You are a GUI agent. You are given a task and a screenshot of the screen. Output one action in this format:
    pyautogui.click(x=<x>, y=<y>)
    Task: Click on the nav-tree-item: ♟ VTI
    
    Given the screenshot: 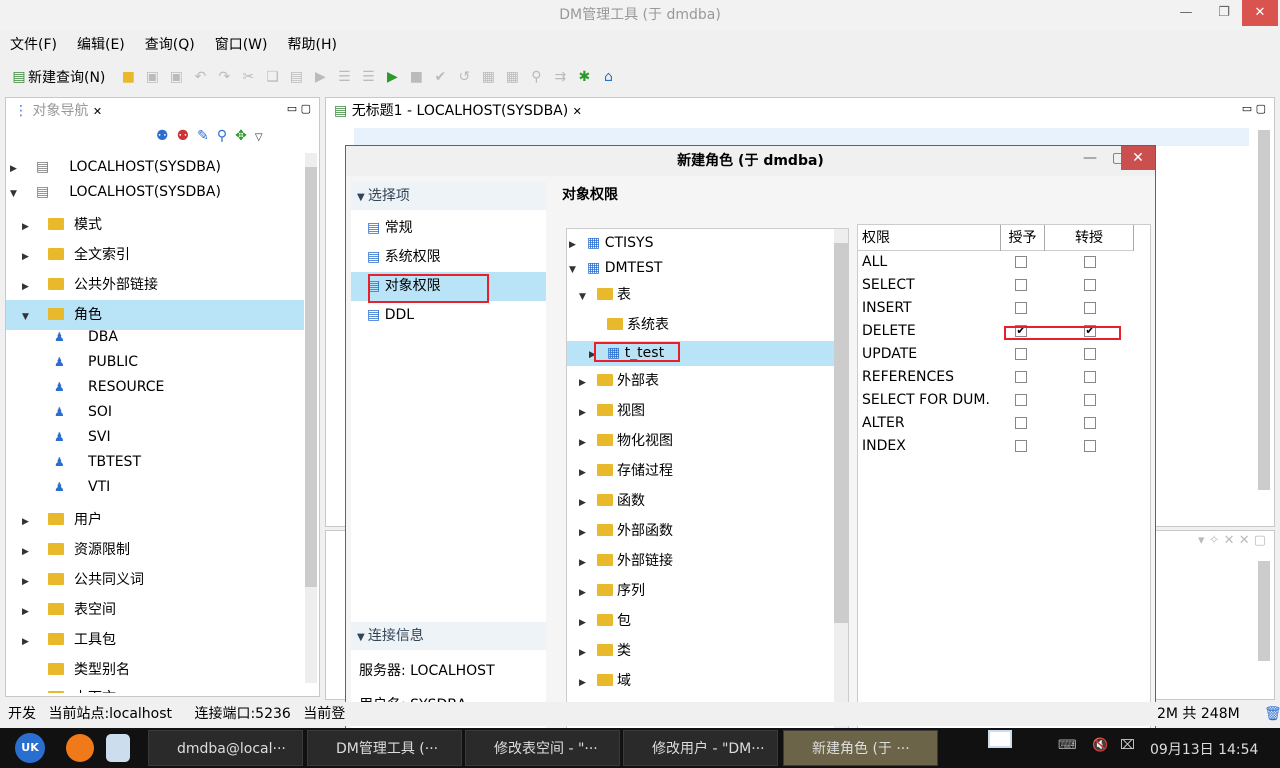 What is the action you would take?
    pyautogui.click(x=155, y=487)
    